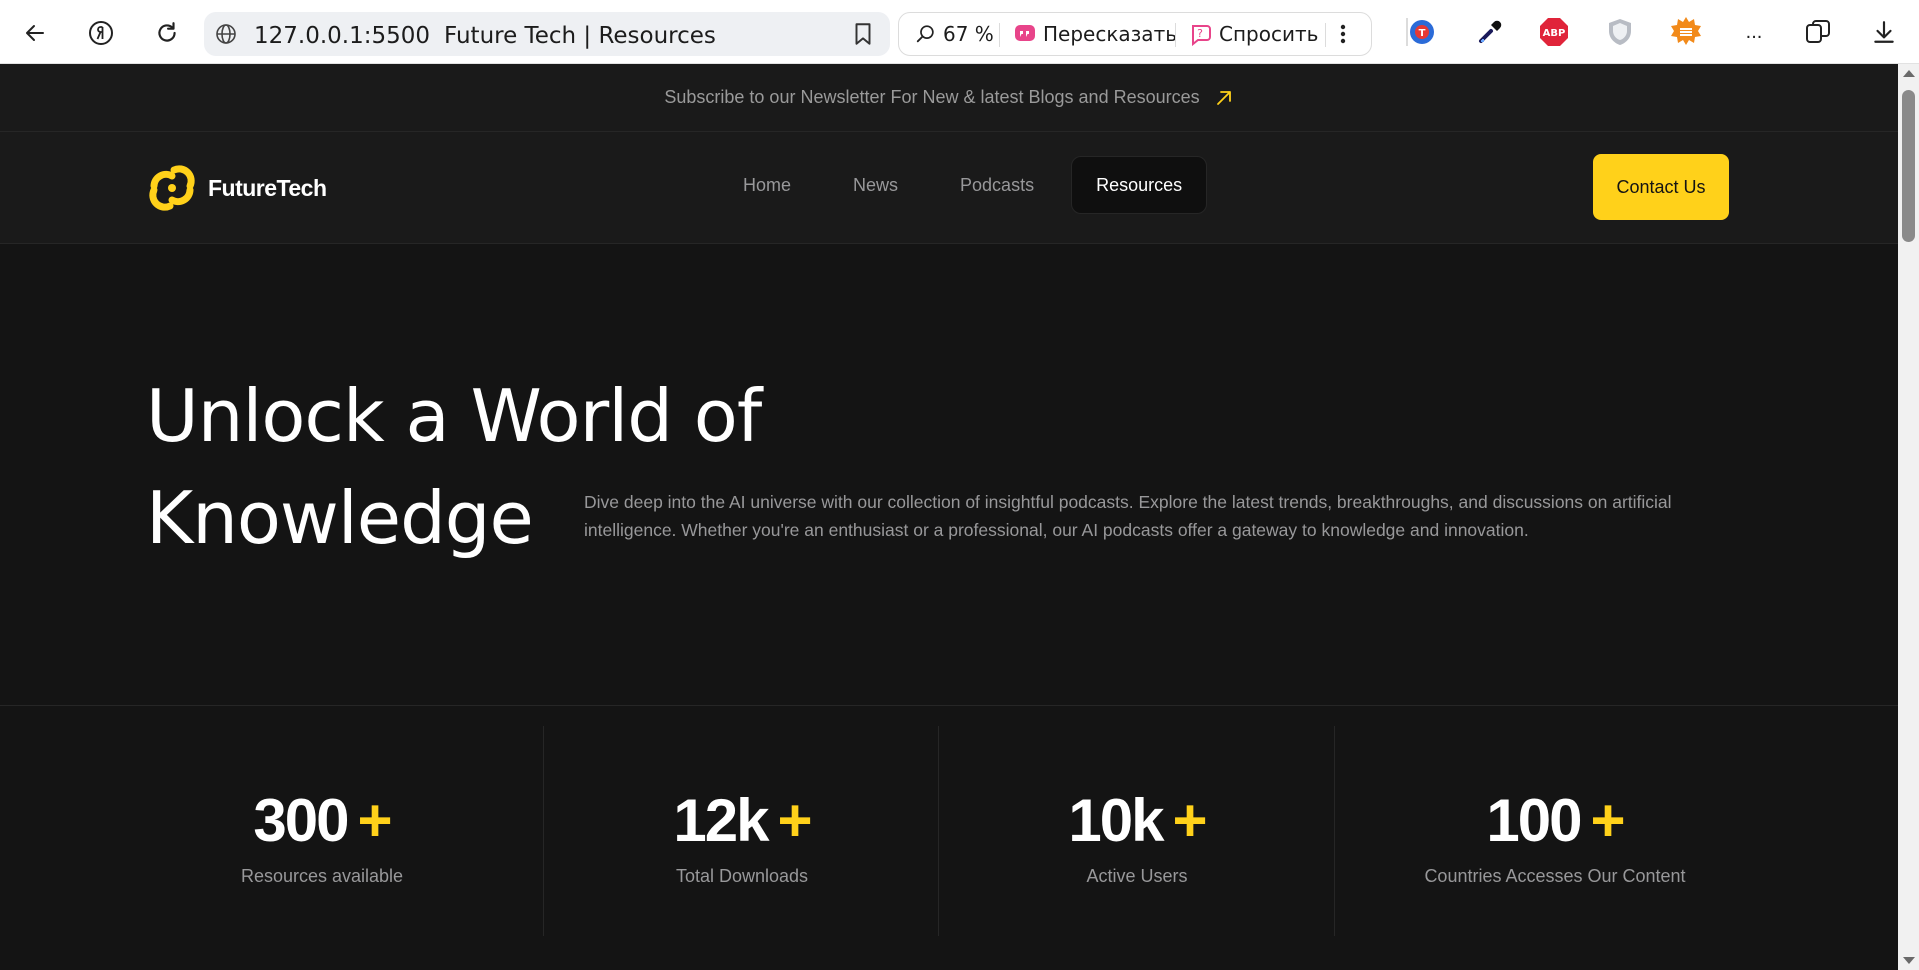 The image size is (1919, 970). I want to click on reload-icon, so click(167, 32).